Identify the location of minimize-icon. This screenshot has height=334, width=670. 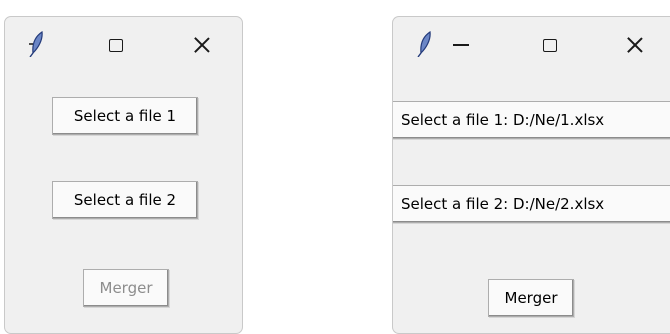
(461, 45).